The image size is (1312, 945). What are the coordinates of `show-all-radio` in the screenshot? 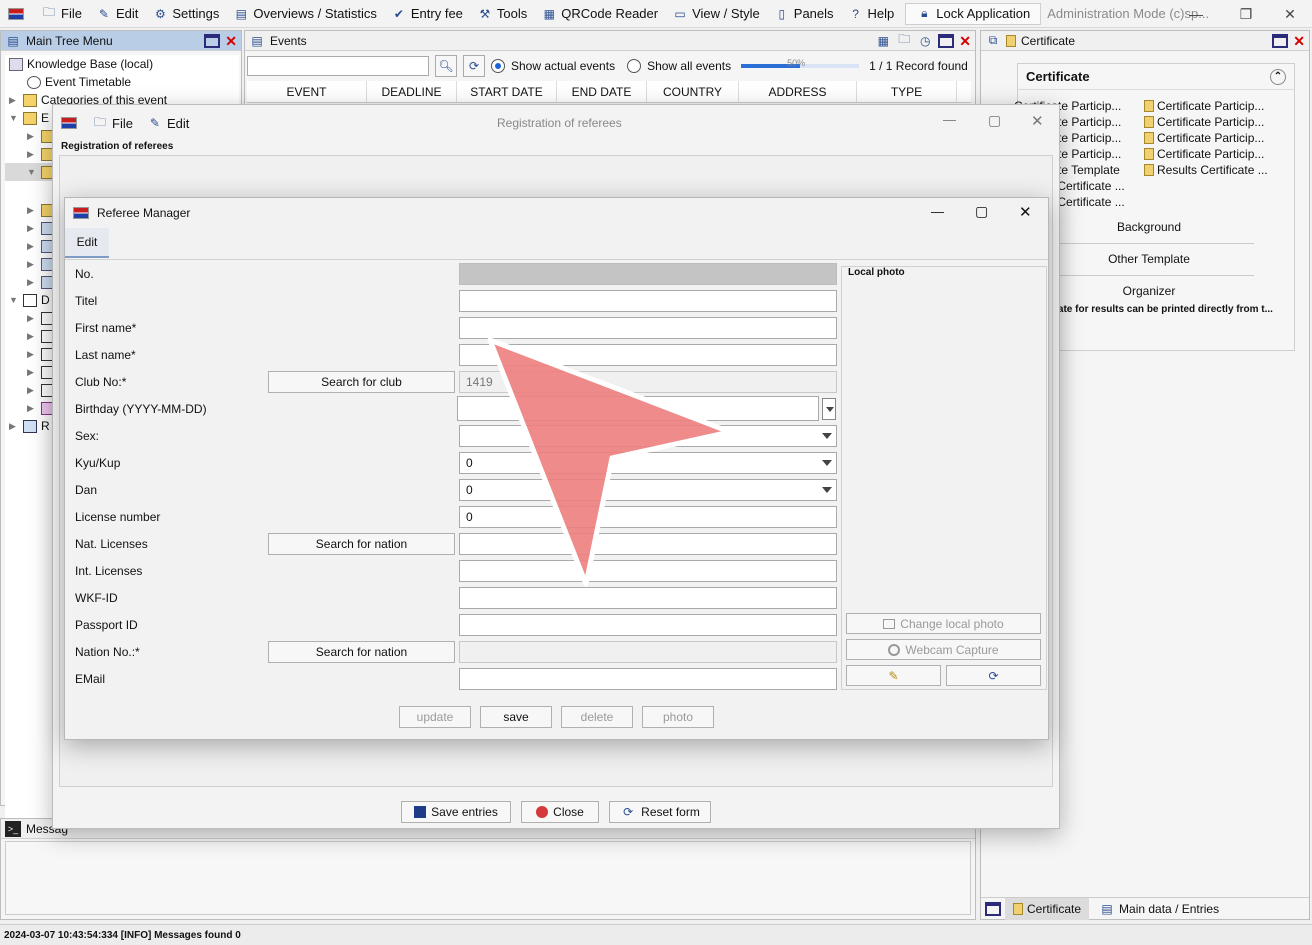 It's located at (634, 66).